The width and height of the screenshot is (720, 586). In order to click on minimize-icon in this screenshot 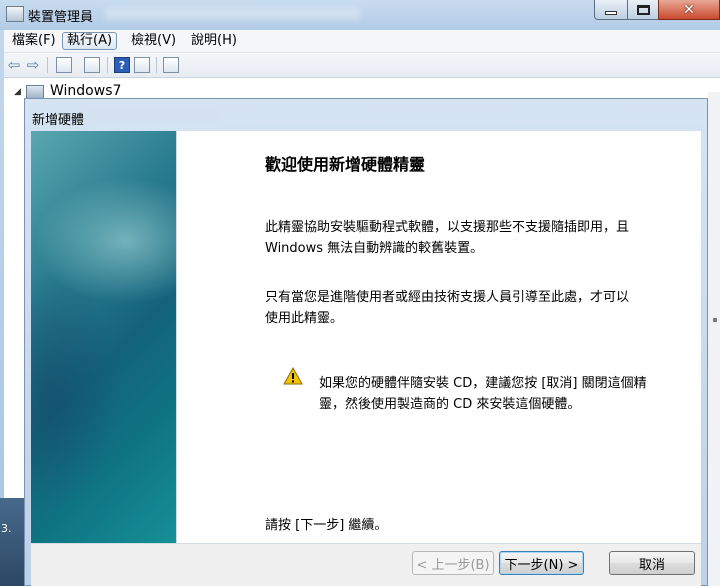, I will do `click(611, 12)`.